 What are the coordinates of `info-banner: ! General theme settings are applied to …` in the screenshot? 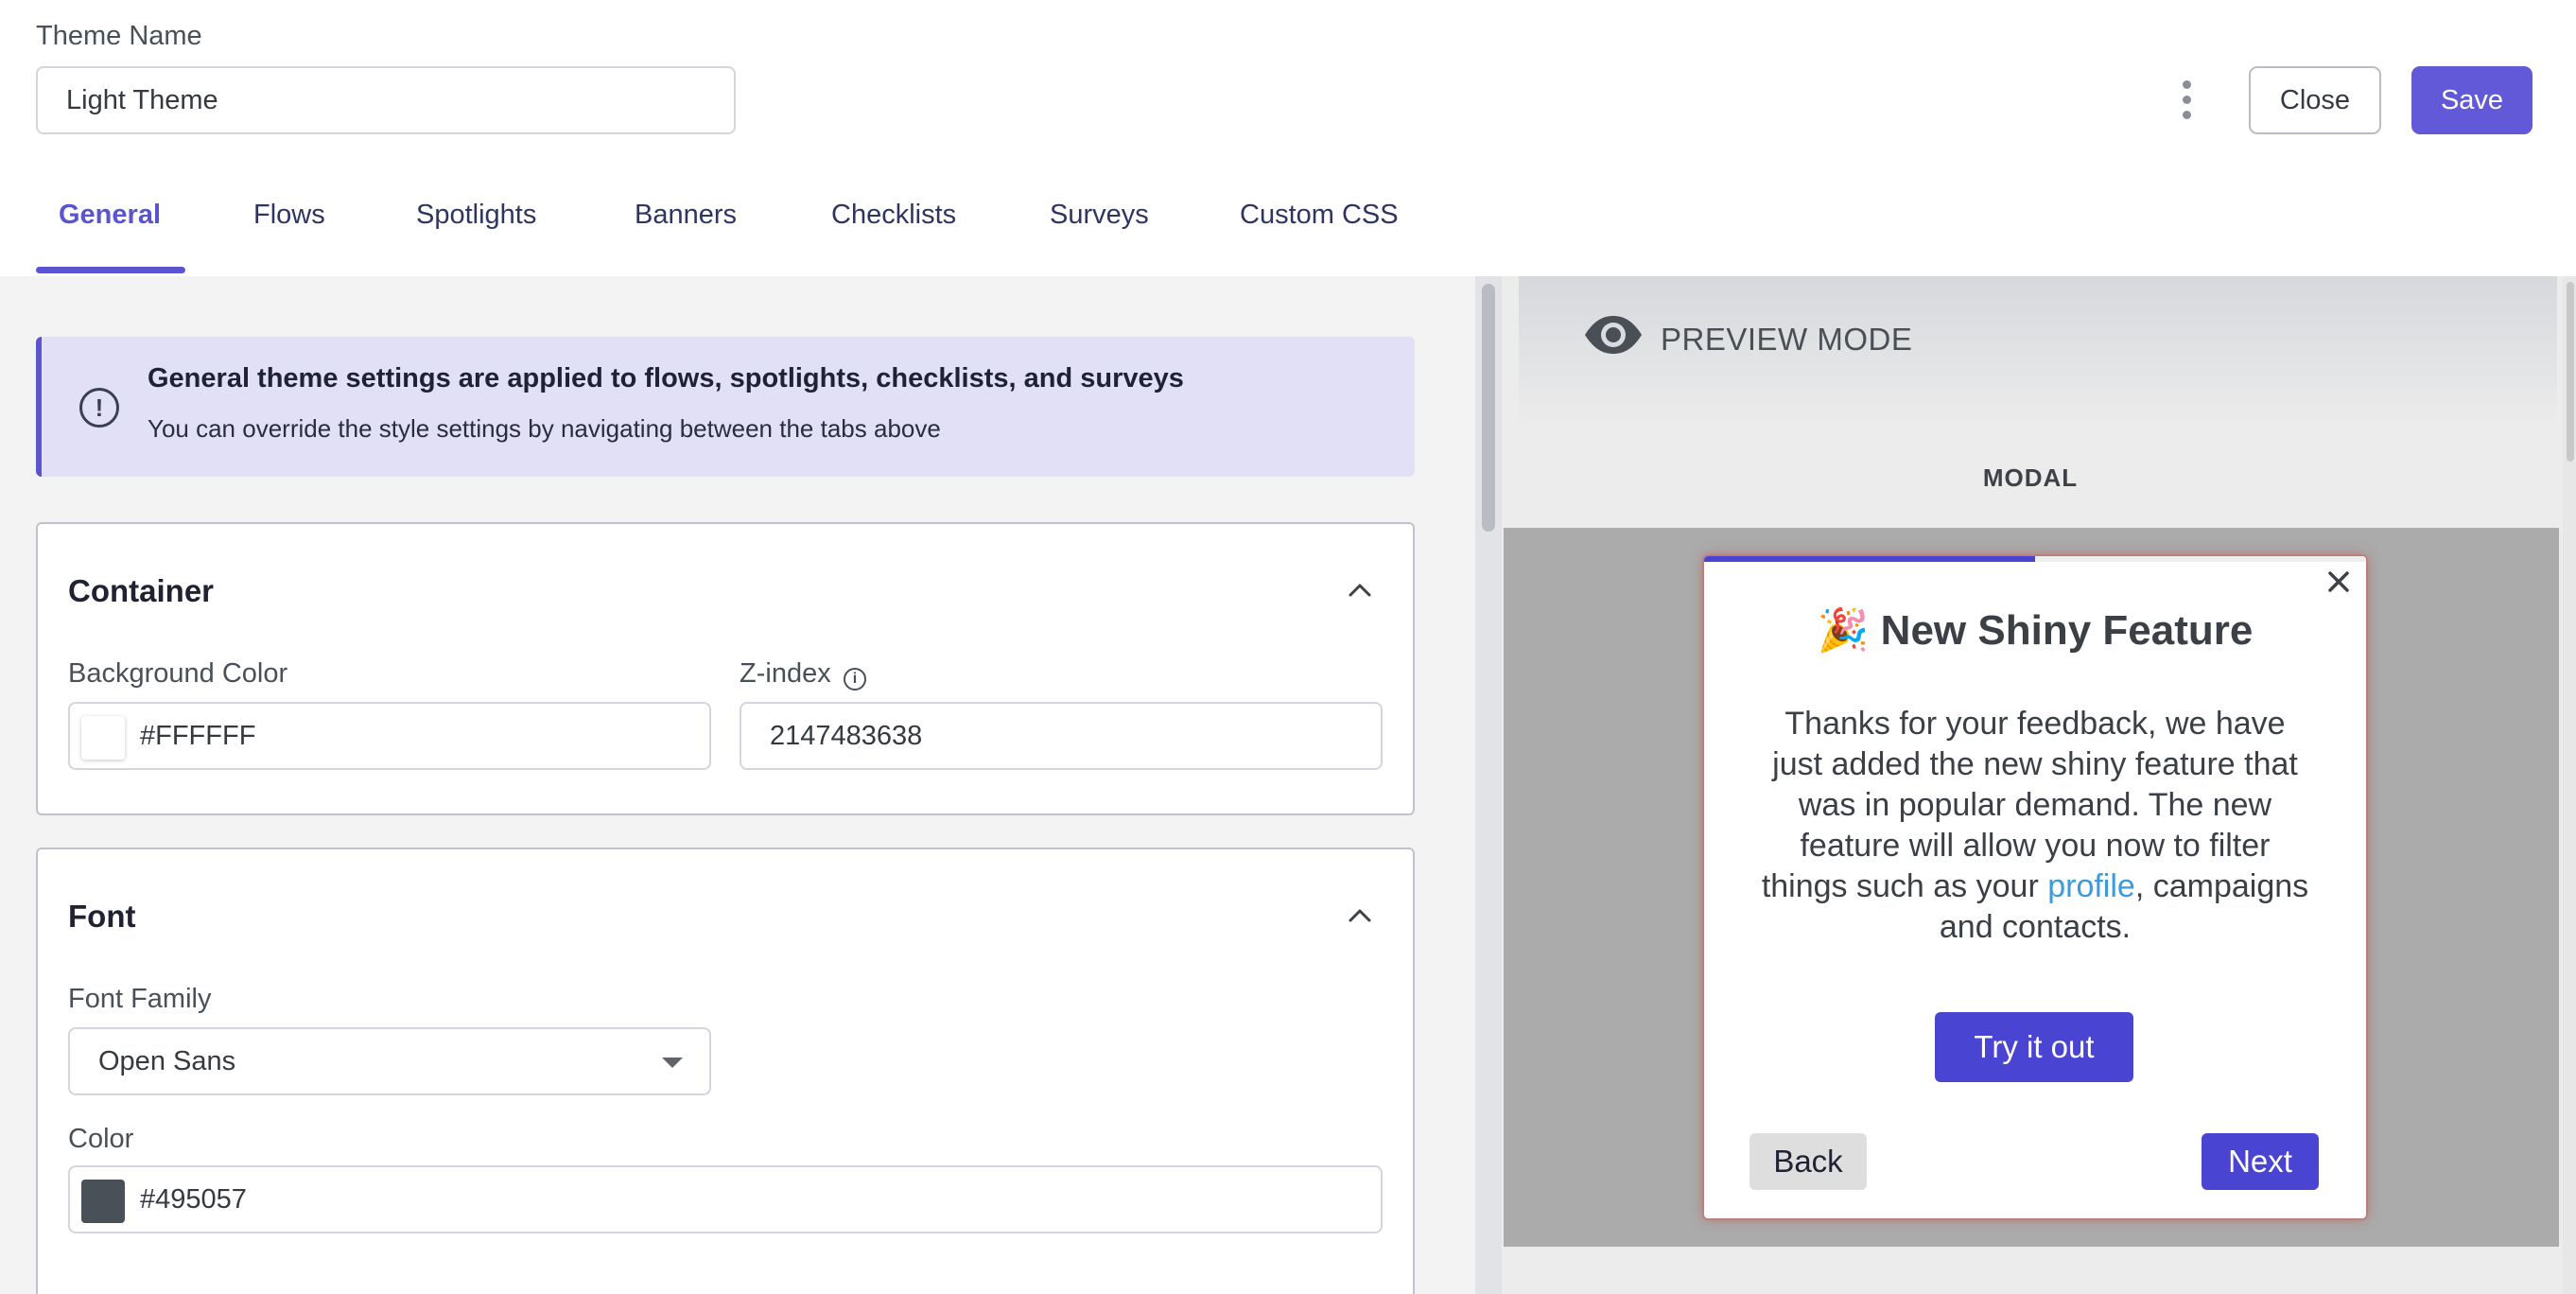 It's located at (725, 407).